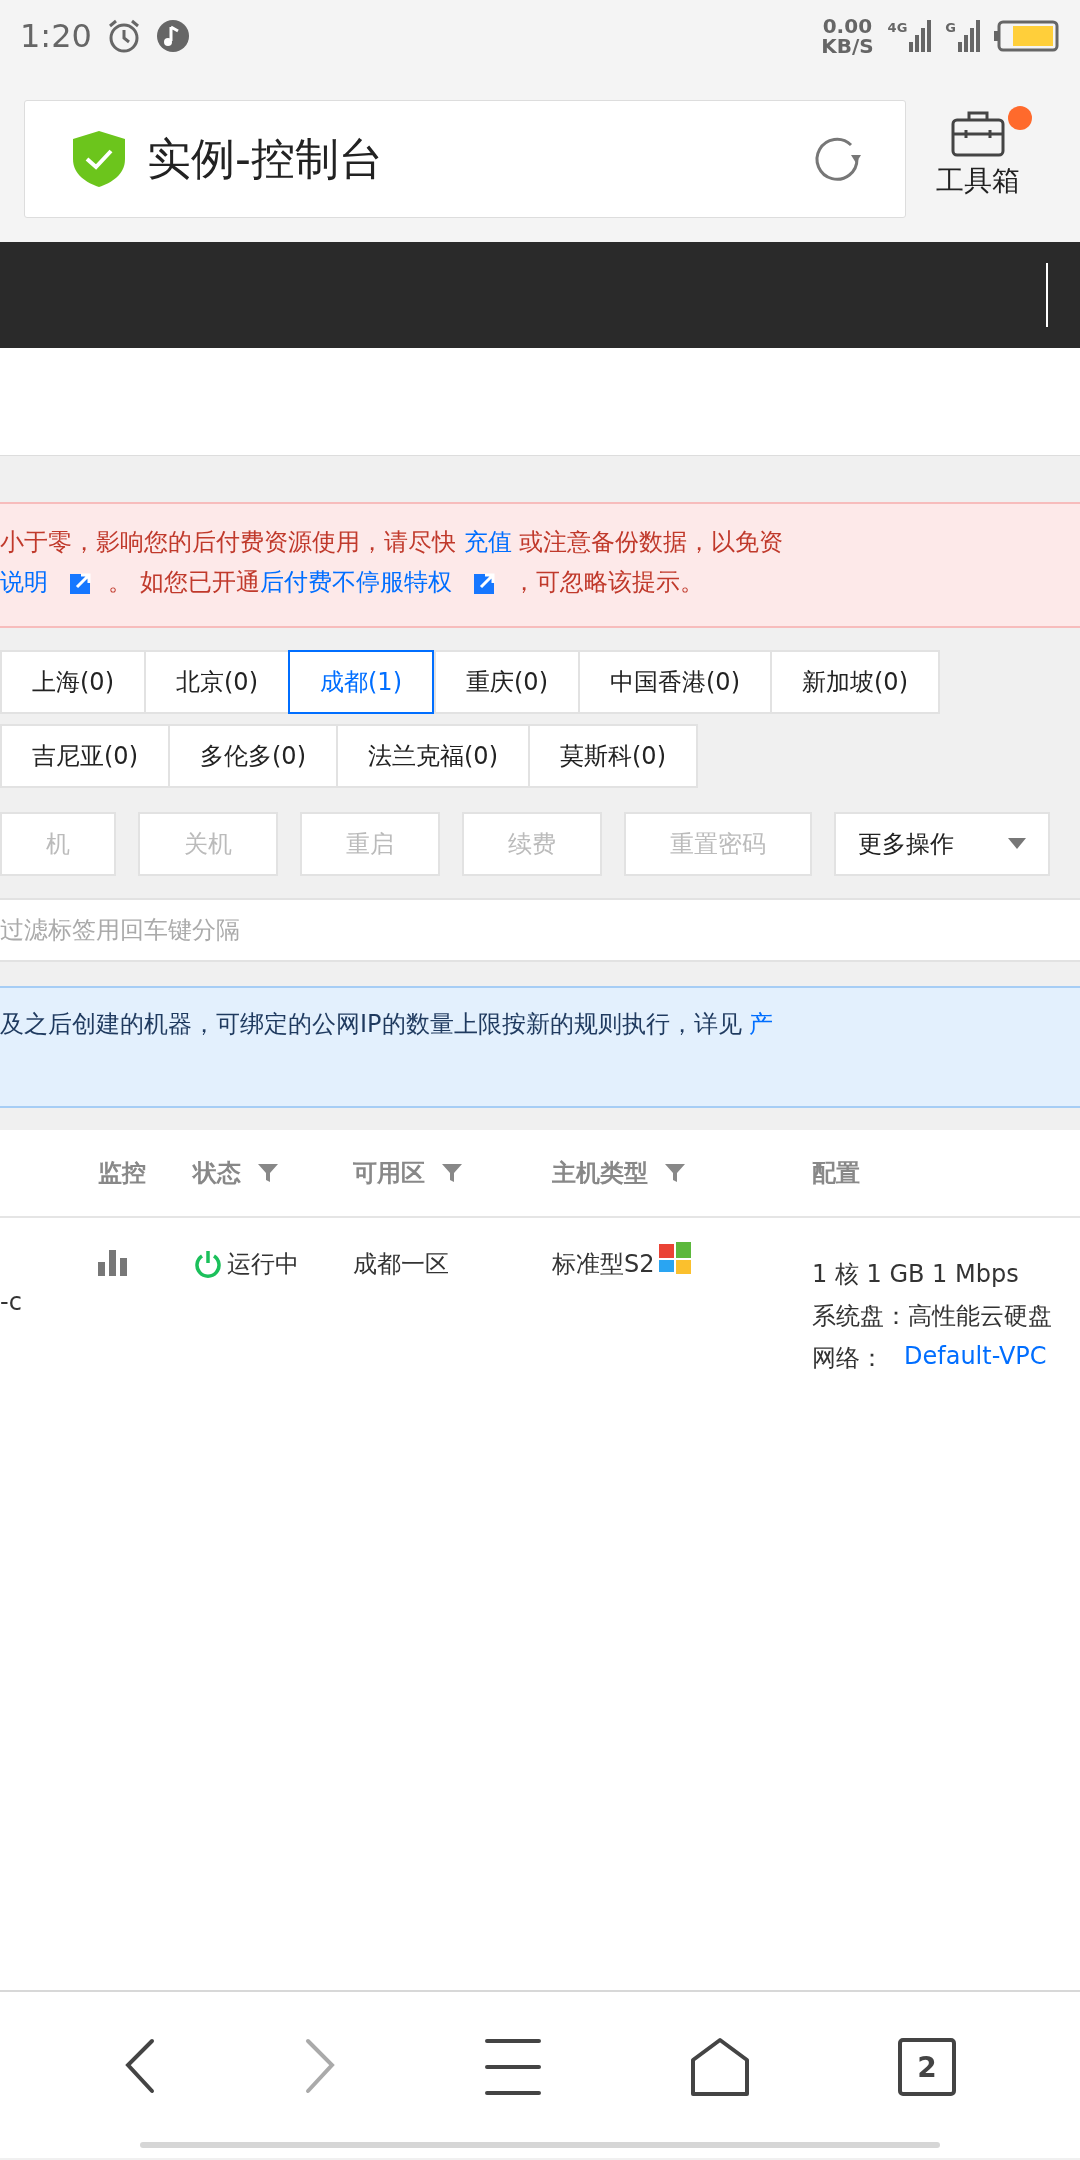 This screenshot has height=2160, width=1080. What do you see at coordinates (85, 756) in the screenshot?
I see `region-tab: 吉尼亚(0)` at bounding box center [85, 756].